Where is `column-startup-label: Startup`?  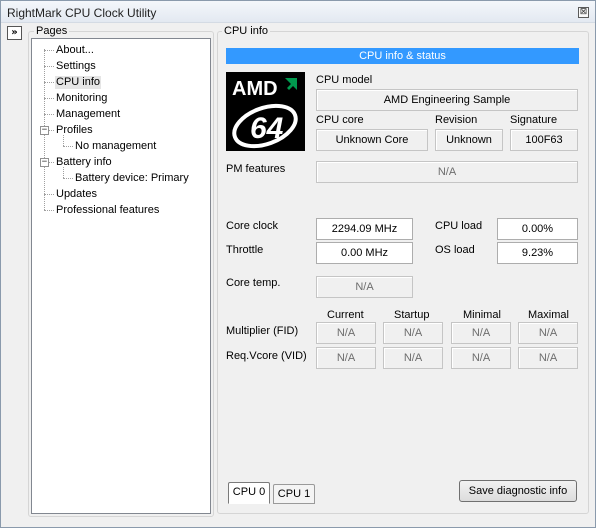
column-startup-label: Startup is located at coordinates (412, 315).